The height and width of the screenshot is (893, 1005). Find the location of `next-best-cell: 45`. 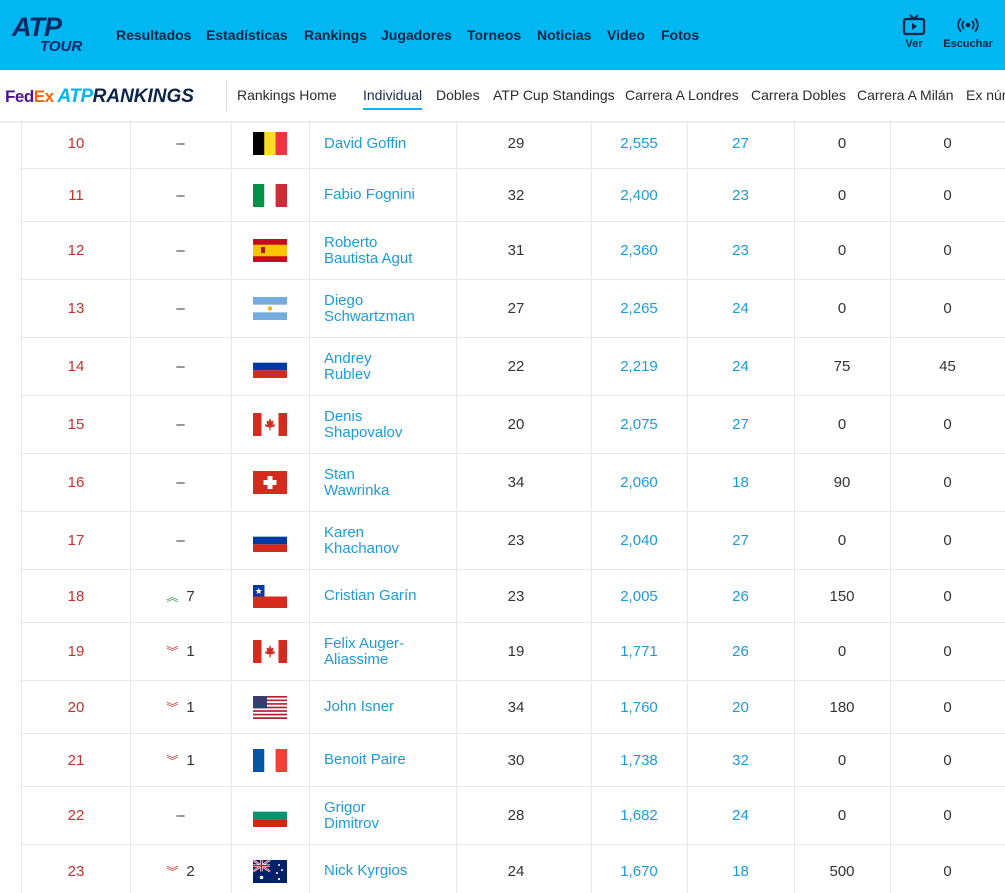

next-best-cell: 45 is located at coordinates (947, 366).